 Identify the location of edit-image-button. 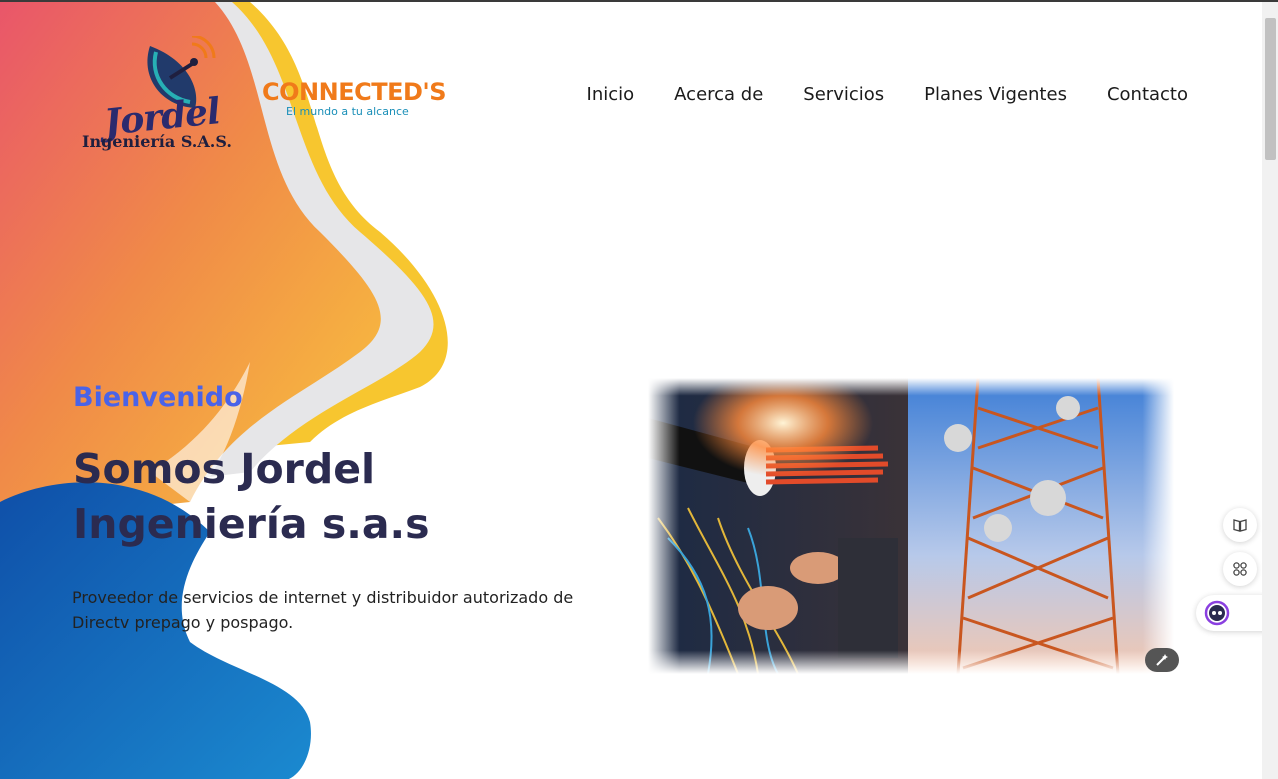
(1162, 660).